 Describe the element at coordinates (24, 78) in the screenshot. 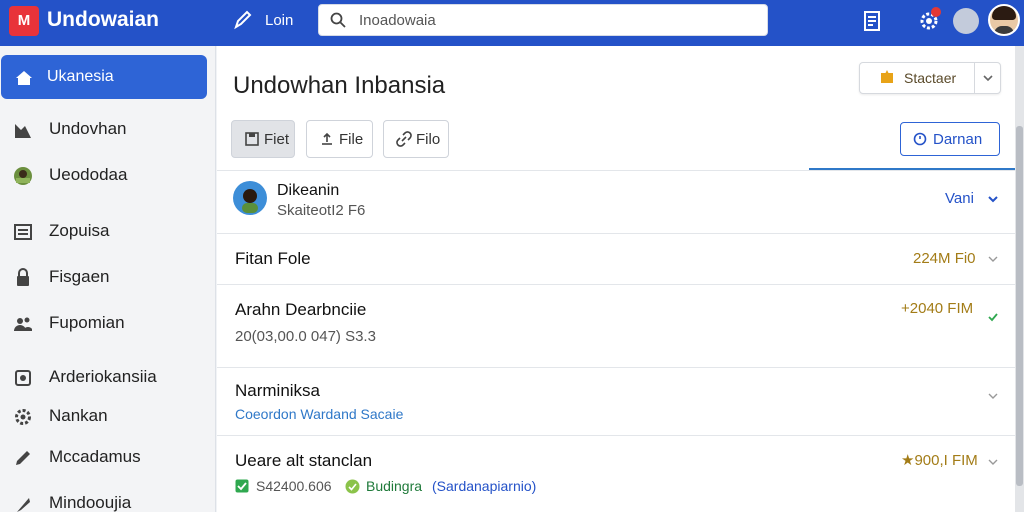

I see `home-icon` at that location.